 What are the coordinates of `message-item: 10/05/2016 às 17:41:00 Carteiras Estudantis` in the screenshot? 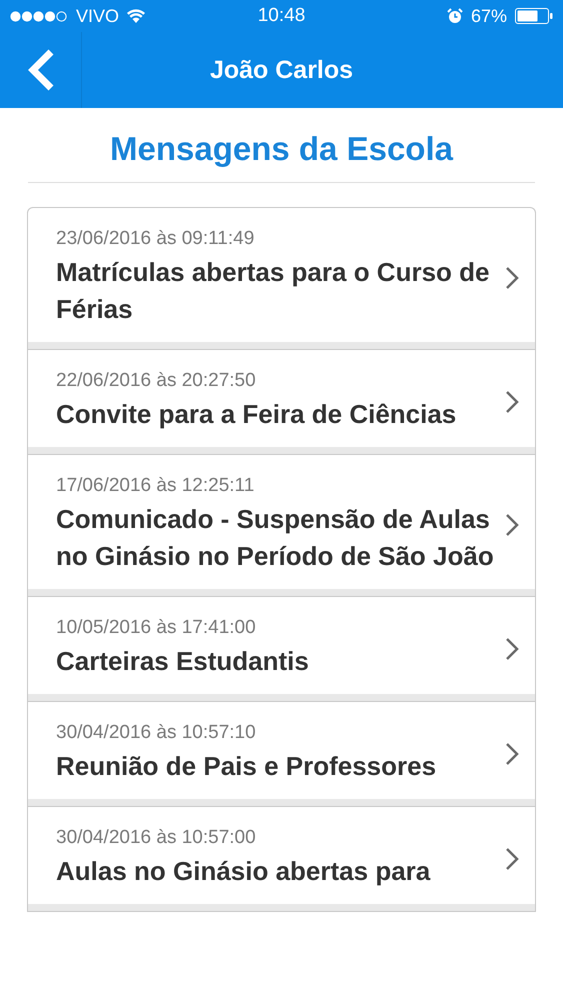 It's located at (281, 649).